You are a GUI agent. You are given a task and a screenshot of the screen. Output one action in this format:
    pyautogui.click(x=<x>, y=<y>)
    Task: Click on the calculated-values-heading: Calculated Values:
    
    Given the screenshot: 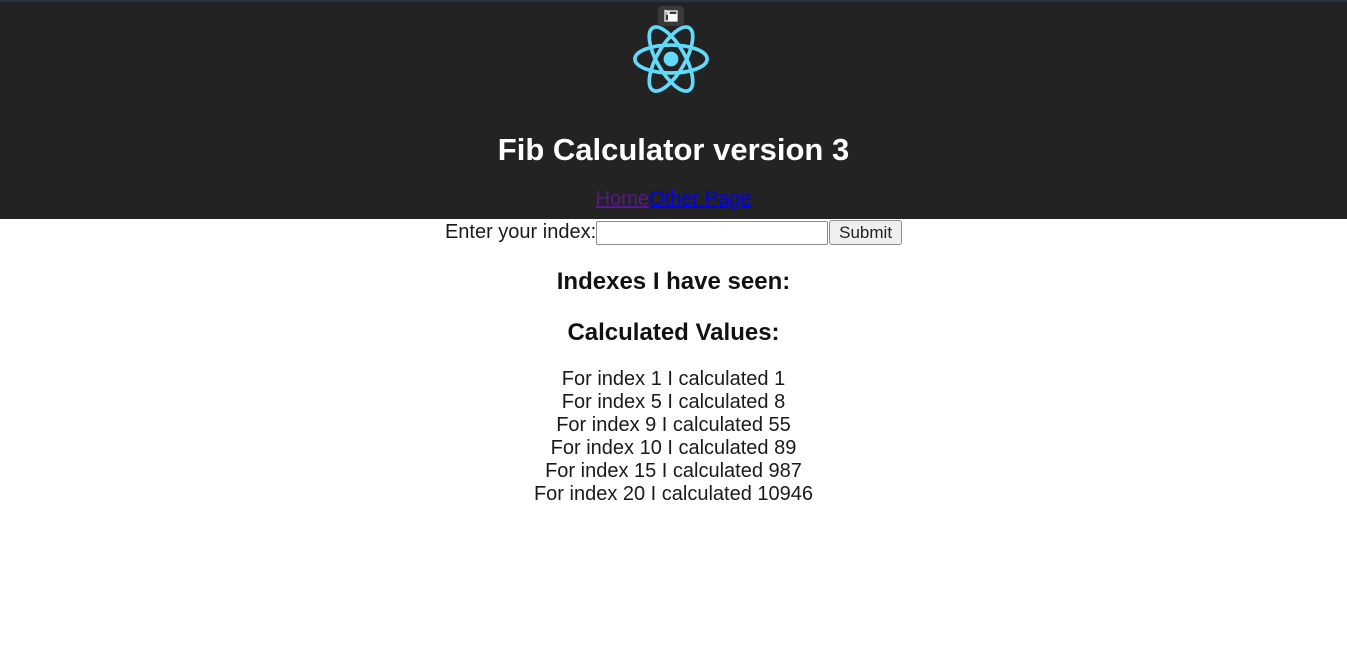 What is the action you would take?
    pyautogui.click(x=673, y=332)
    